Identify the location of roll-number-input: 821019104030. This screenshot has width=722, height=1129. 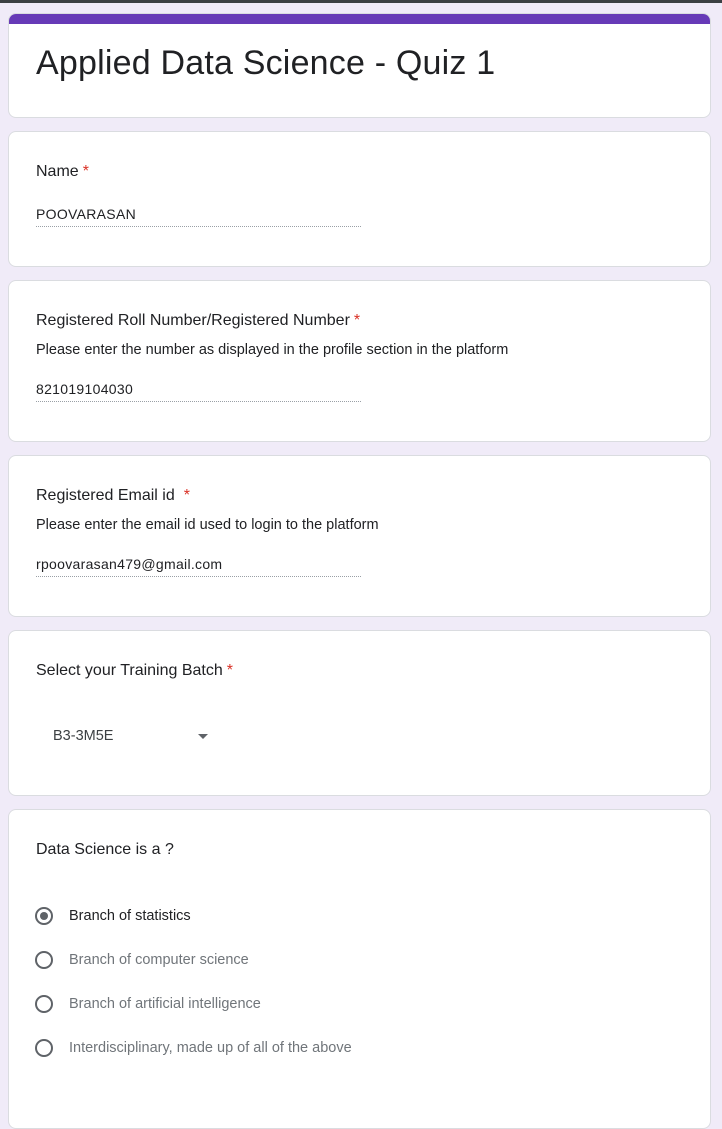
(198, 391).